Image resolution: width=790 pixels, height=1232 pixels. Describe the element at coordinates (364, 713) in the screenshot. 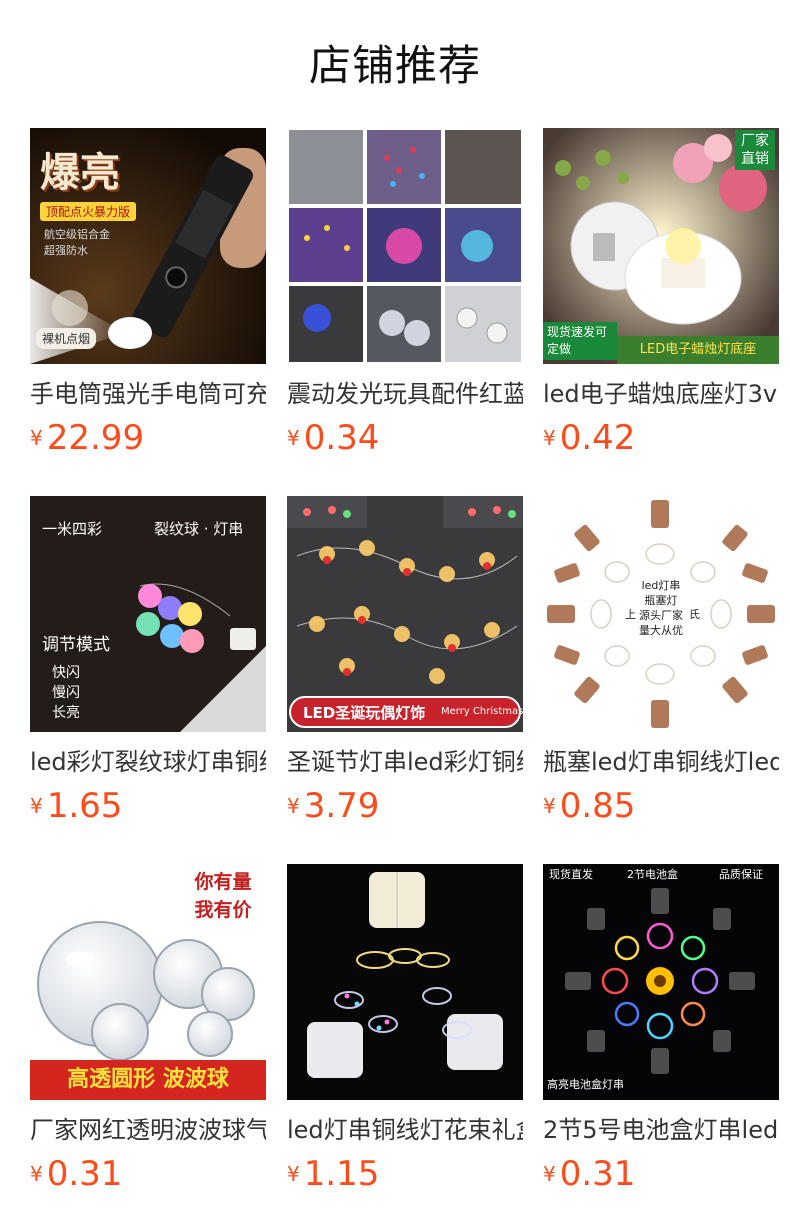

I see `image-banner-text: LED圣诞玩偶灯饰` at that location.